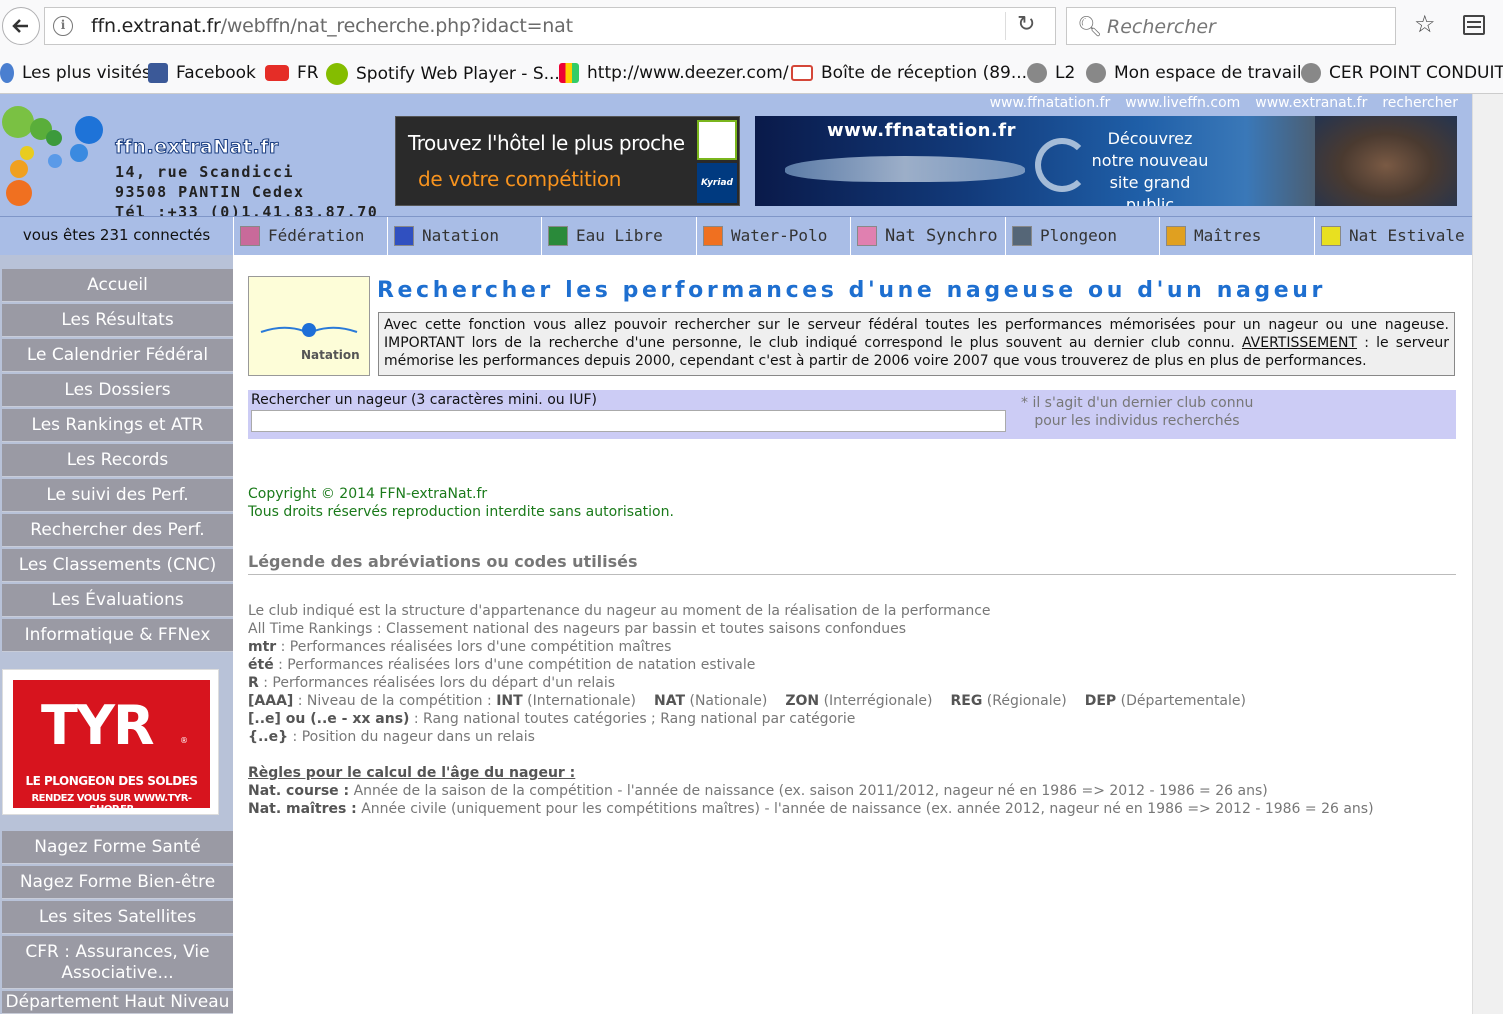  I want to click on bookmark-most-visited: Les plus visités, so click(75, 73).